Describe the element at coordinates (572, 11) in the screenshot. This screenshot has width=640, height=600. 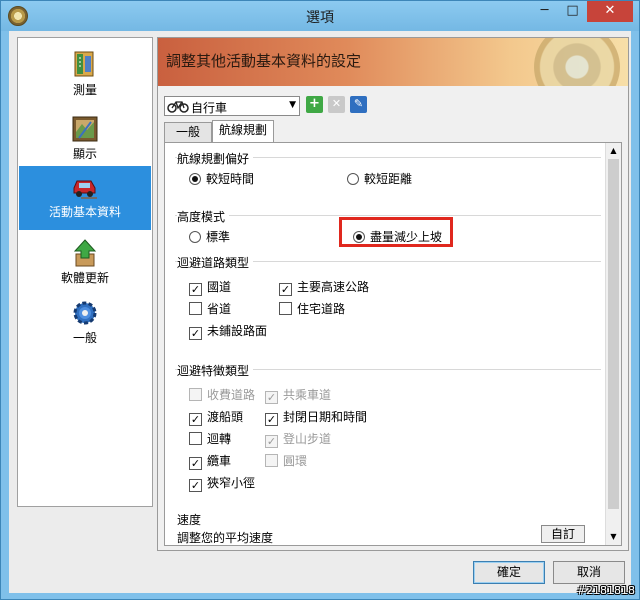
I see `maximize-button: □` at that location.